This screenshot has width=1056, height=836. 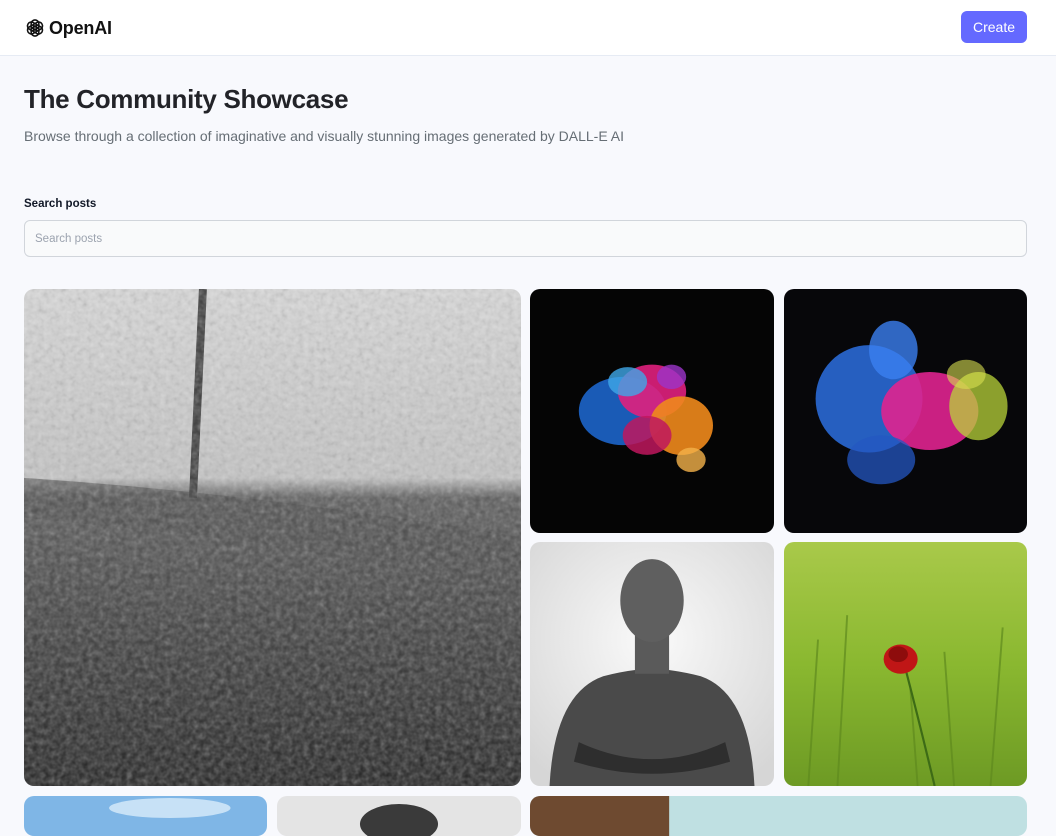 What do you see at coordinates (186, 99) in the screenshot?
I see `page-title: The Community Showcase` at bounding box center [186, 99].